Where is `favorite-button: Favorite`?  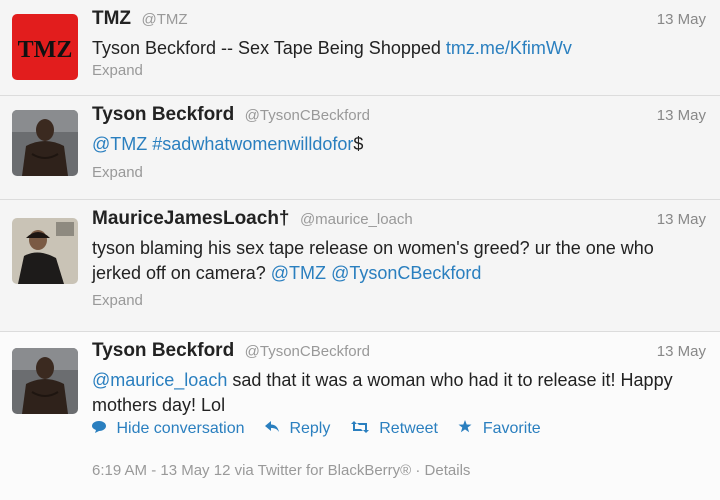 favorite-button: Favorite is located at coordinates (499, 428).